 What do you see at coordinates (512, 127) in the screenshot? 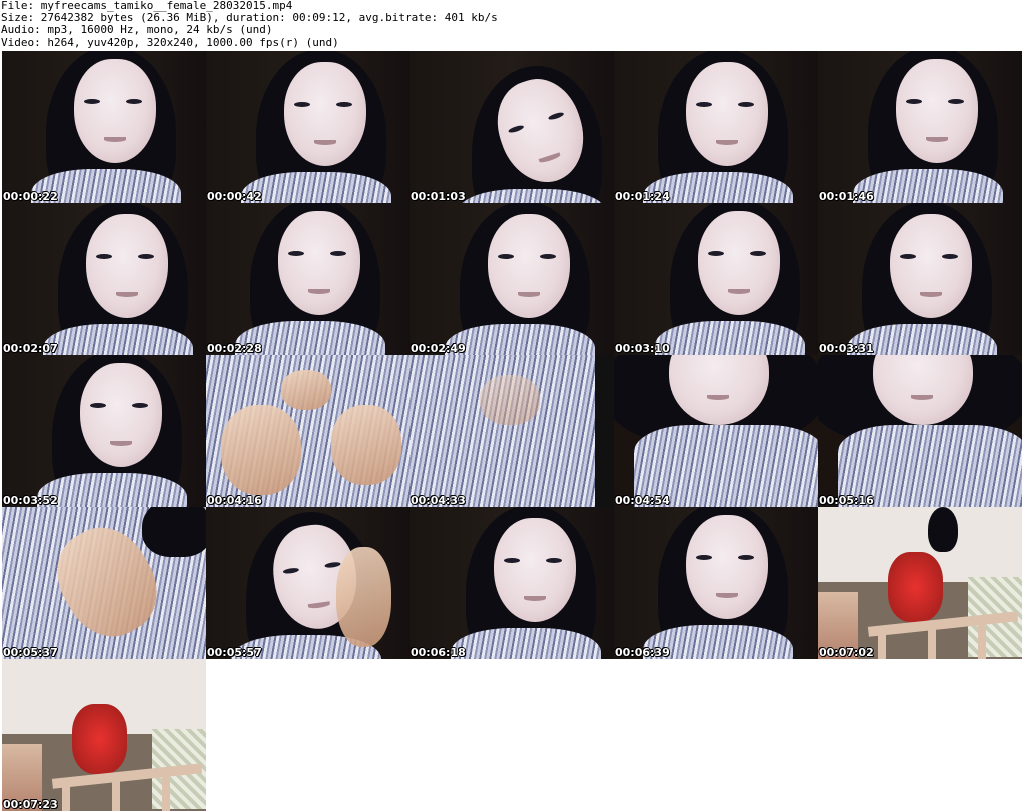
I see `thumbnail-frame: 00:01:03` at bounding box center [512, 127].